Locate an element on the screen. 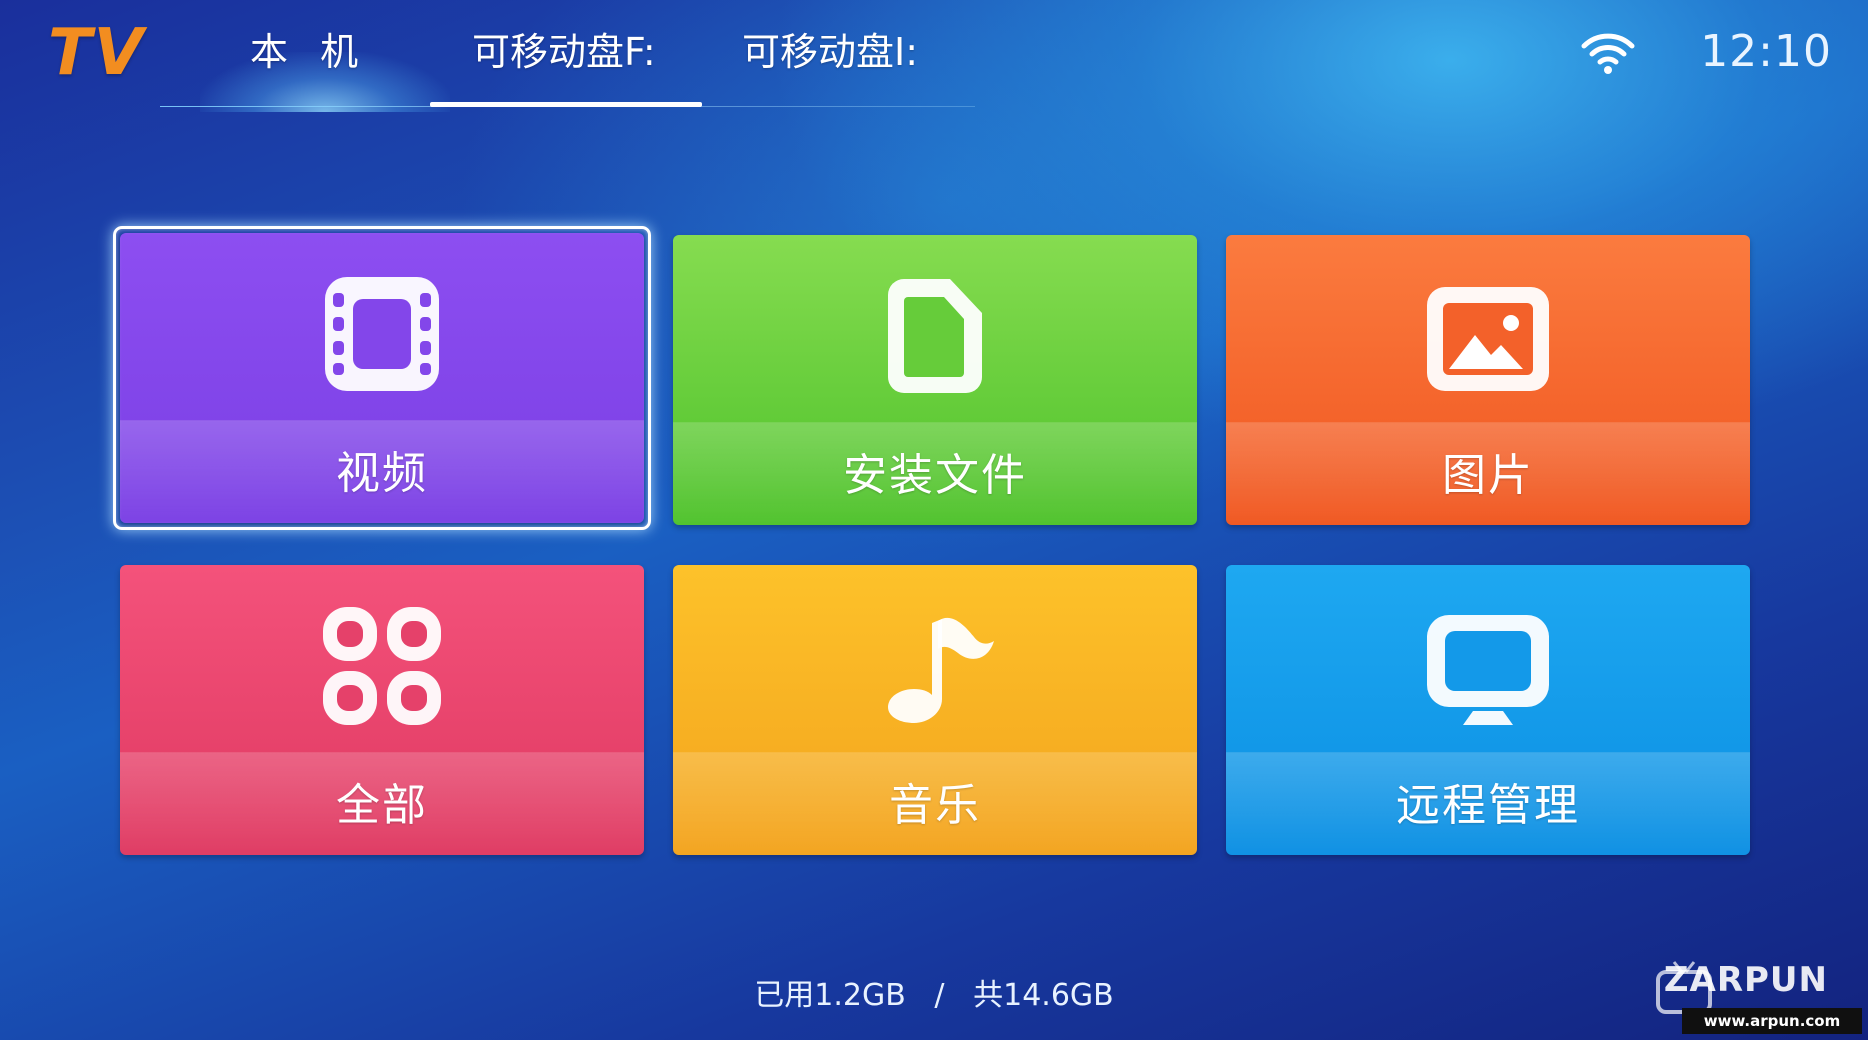 The height and width of the screenshot is (1040, 1868). tab-removable-disk-f: 可移动盘F: is located at coordinates (564, 52).